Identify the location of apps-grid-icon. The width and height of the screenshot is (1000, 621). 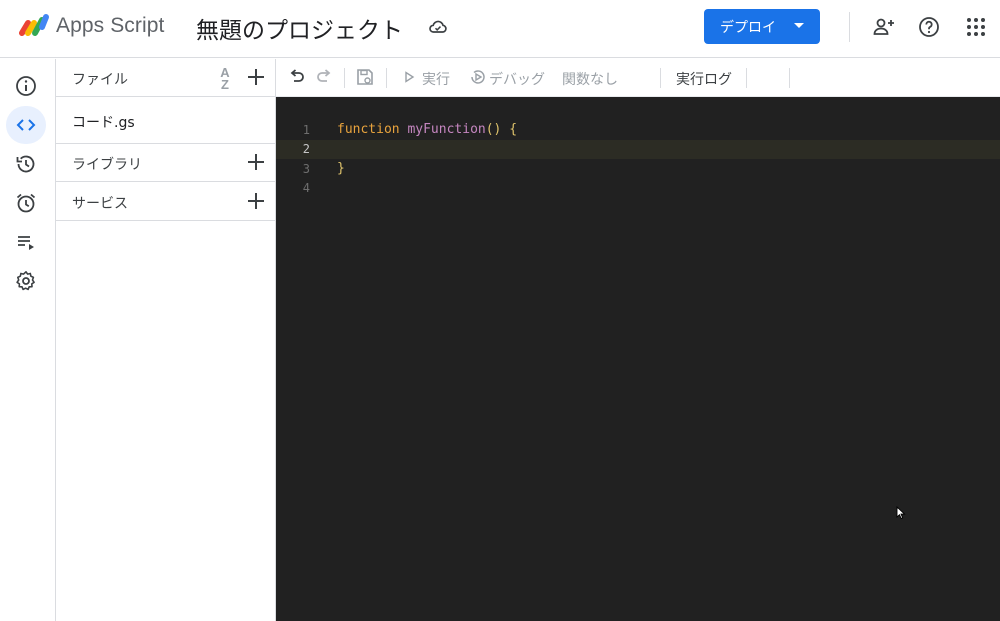
(976, 27).